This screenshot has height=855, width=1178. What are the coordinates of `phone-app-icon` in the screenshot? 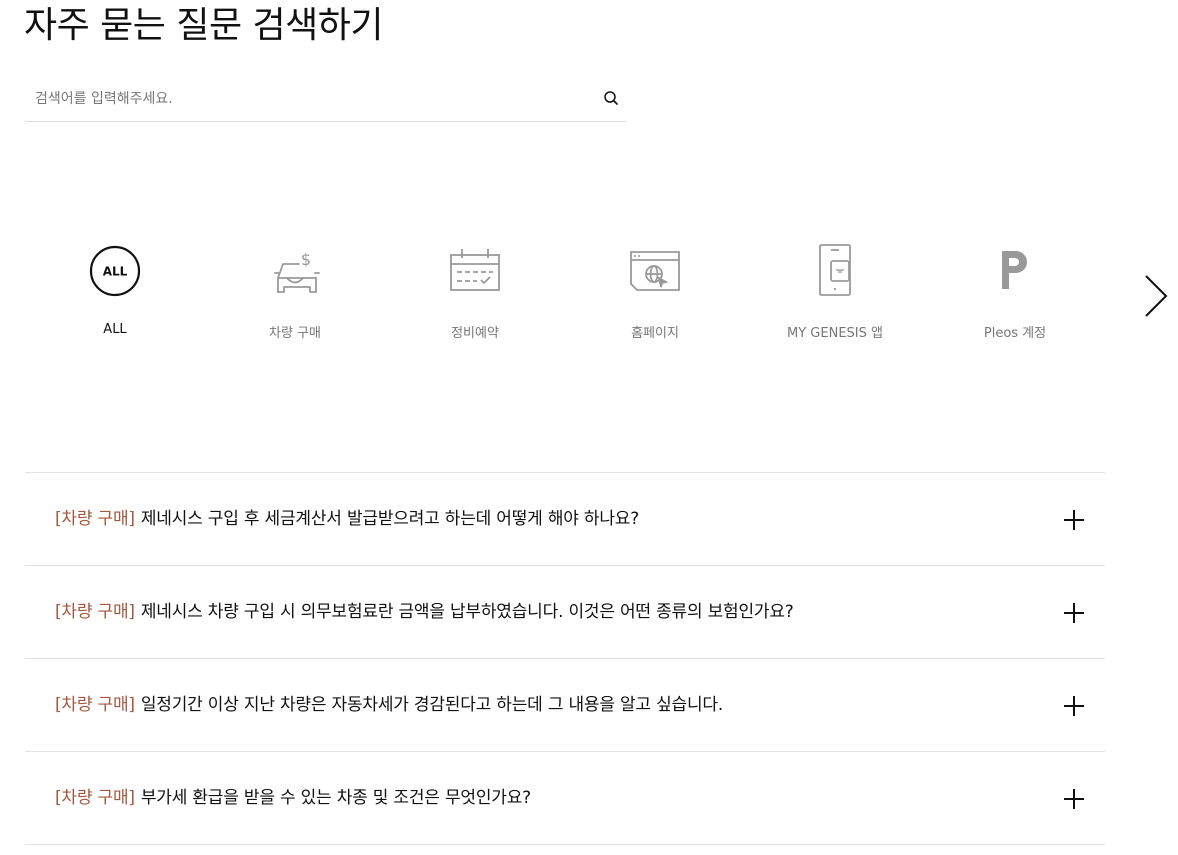 It's located at (835, 270).